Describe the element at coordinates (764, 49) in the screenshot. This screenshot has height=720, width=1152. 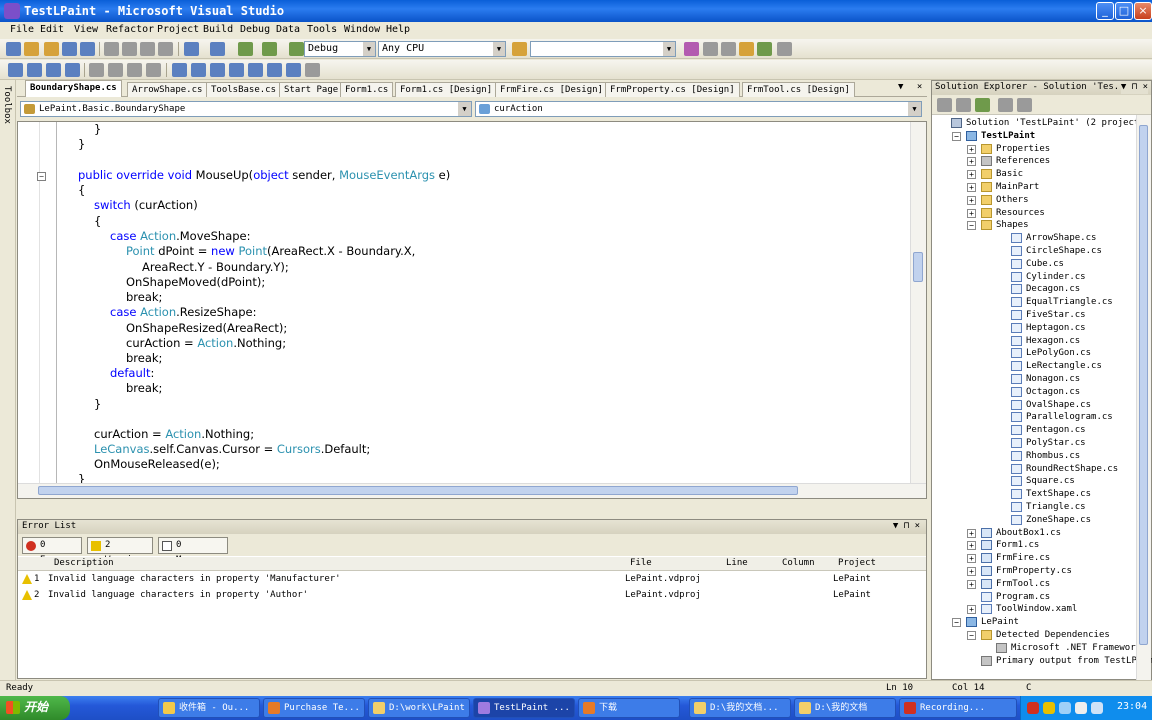
I see `start-page-icon` at that location.